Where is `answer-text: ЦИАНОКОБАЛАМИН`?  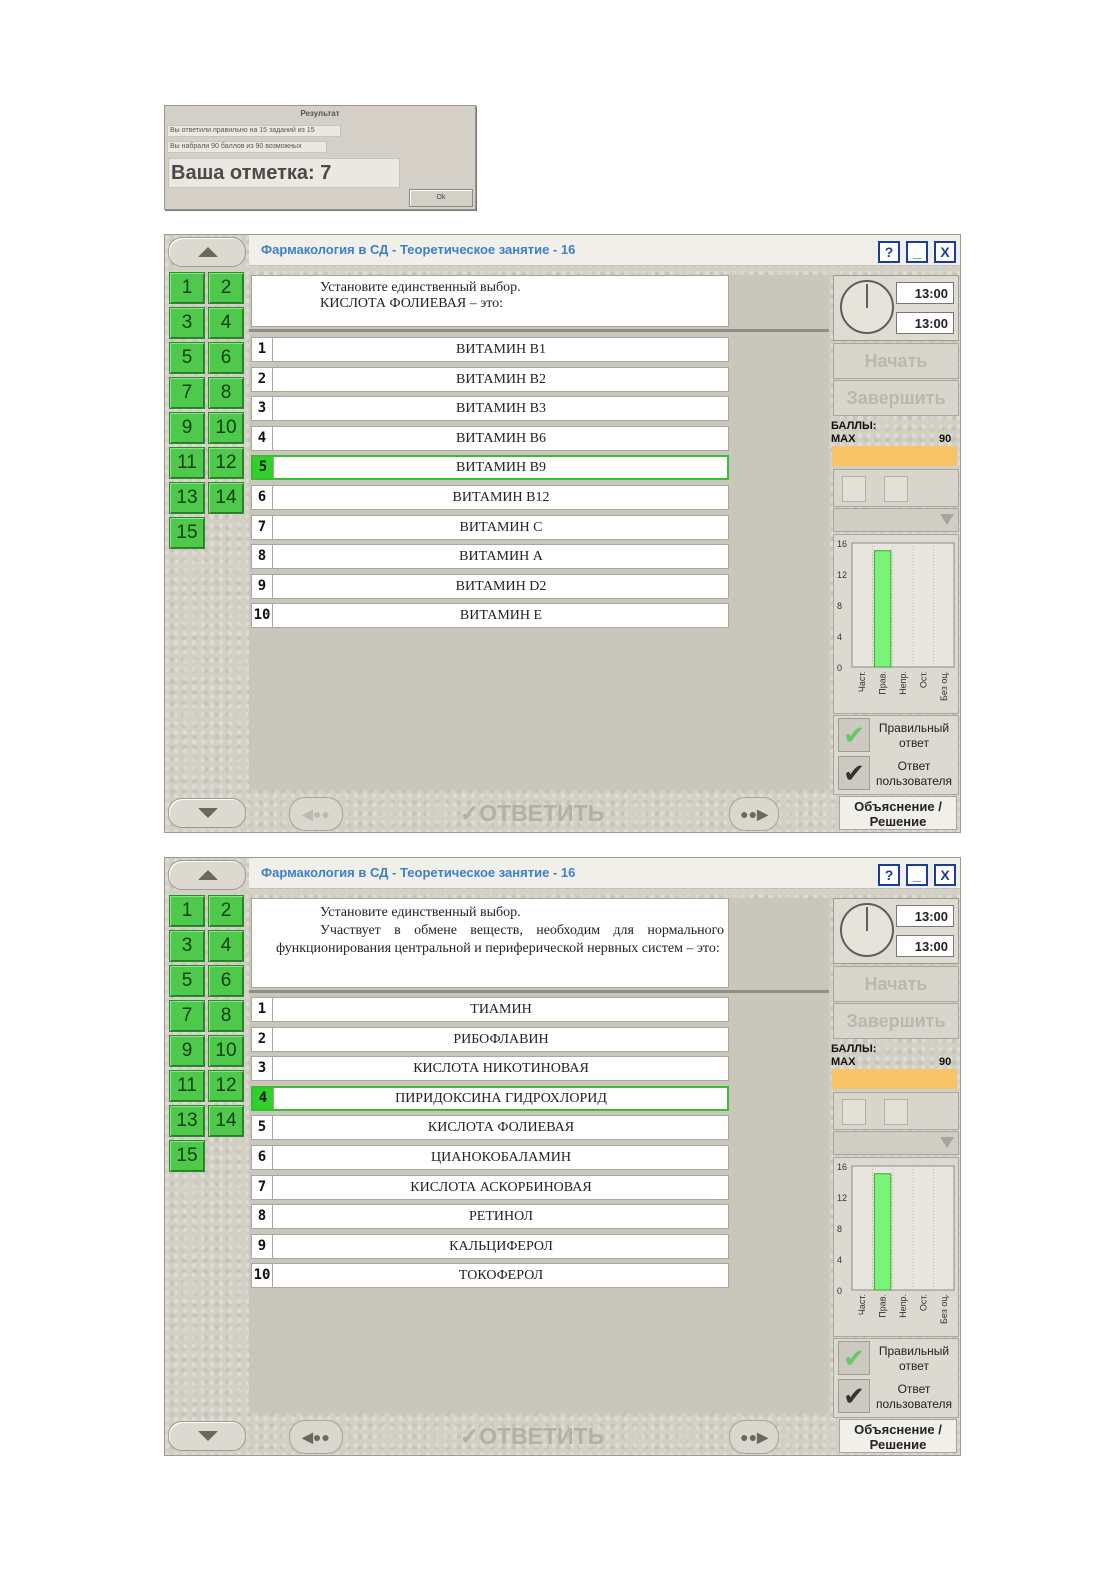
answer-text: ЦИАНОКОБАЛАМИН is located at coordinates (501, 1157).